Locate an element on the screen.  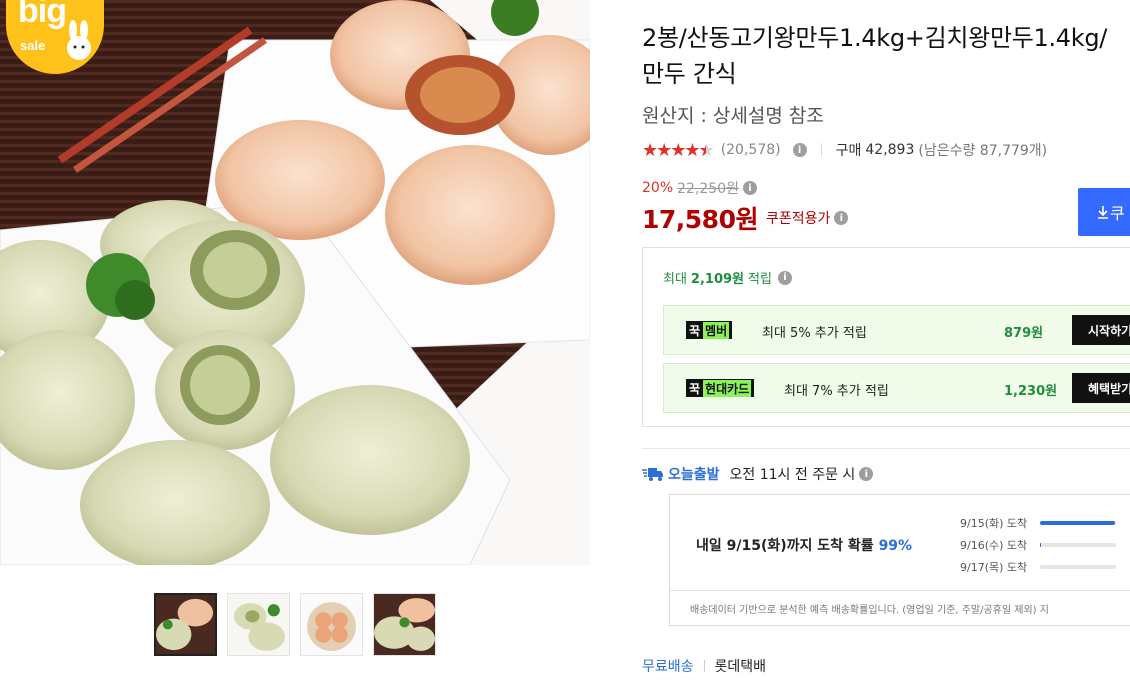
review-count: (20,578) is located at coordinates (751, 150).